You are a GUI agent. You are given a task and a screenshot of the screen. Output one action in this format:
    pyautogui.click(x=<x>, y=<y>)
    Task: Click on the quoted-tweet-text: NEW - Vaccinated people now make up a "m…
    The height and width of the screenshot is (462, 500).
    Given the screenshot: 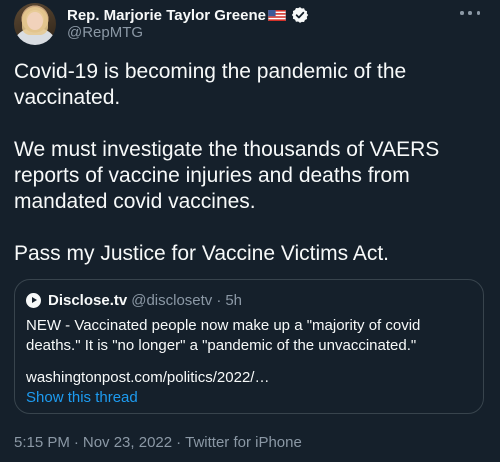 What is the action you would take?
    pyautogui.click(x=223, y=335)
    